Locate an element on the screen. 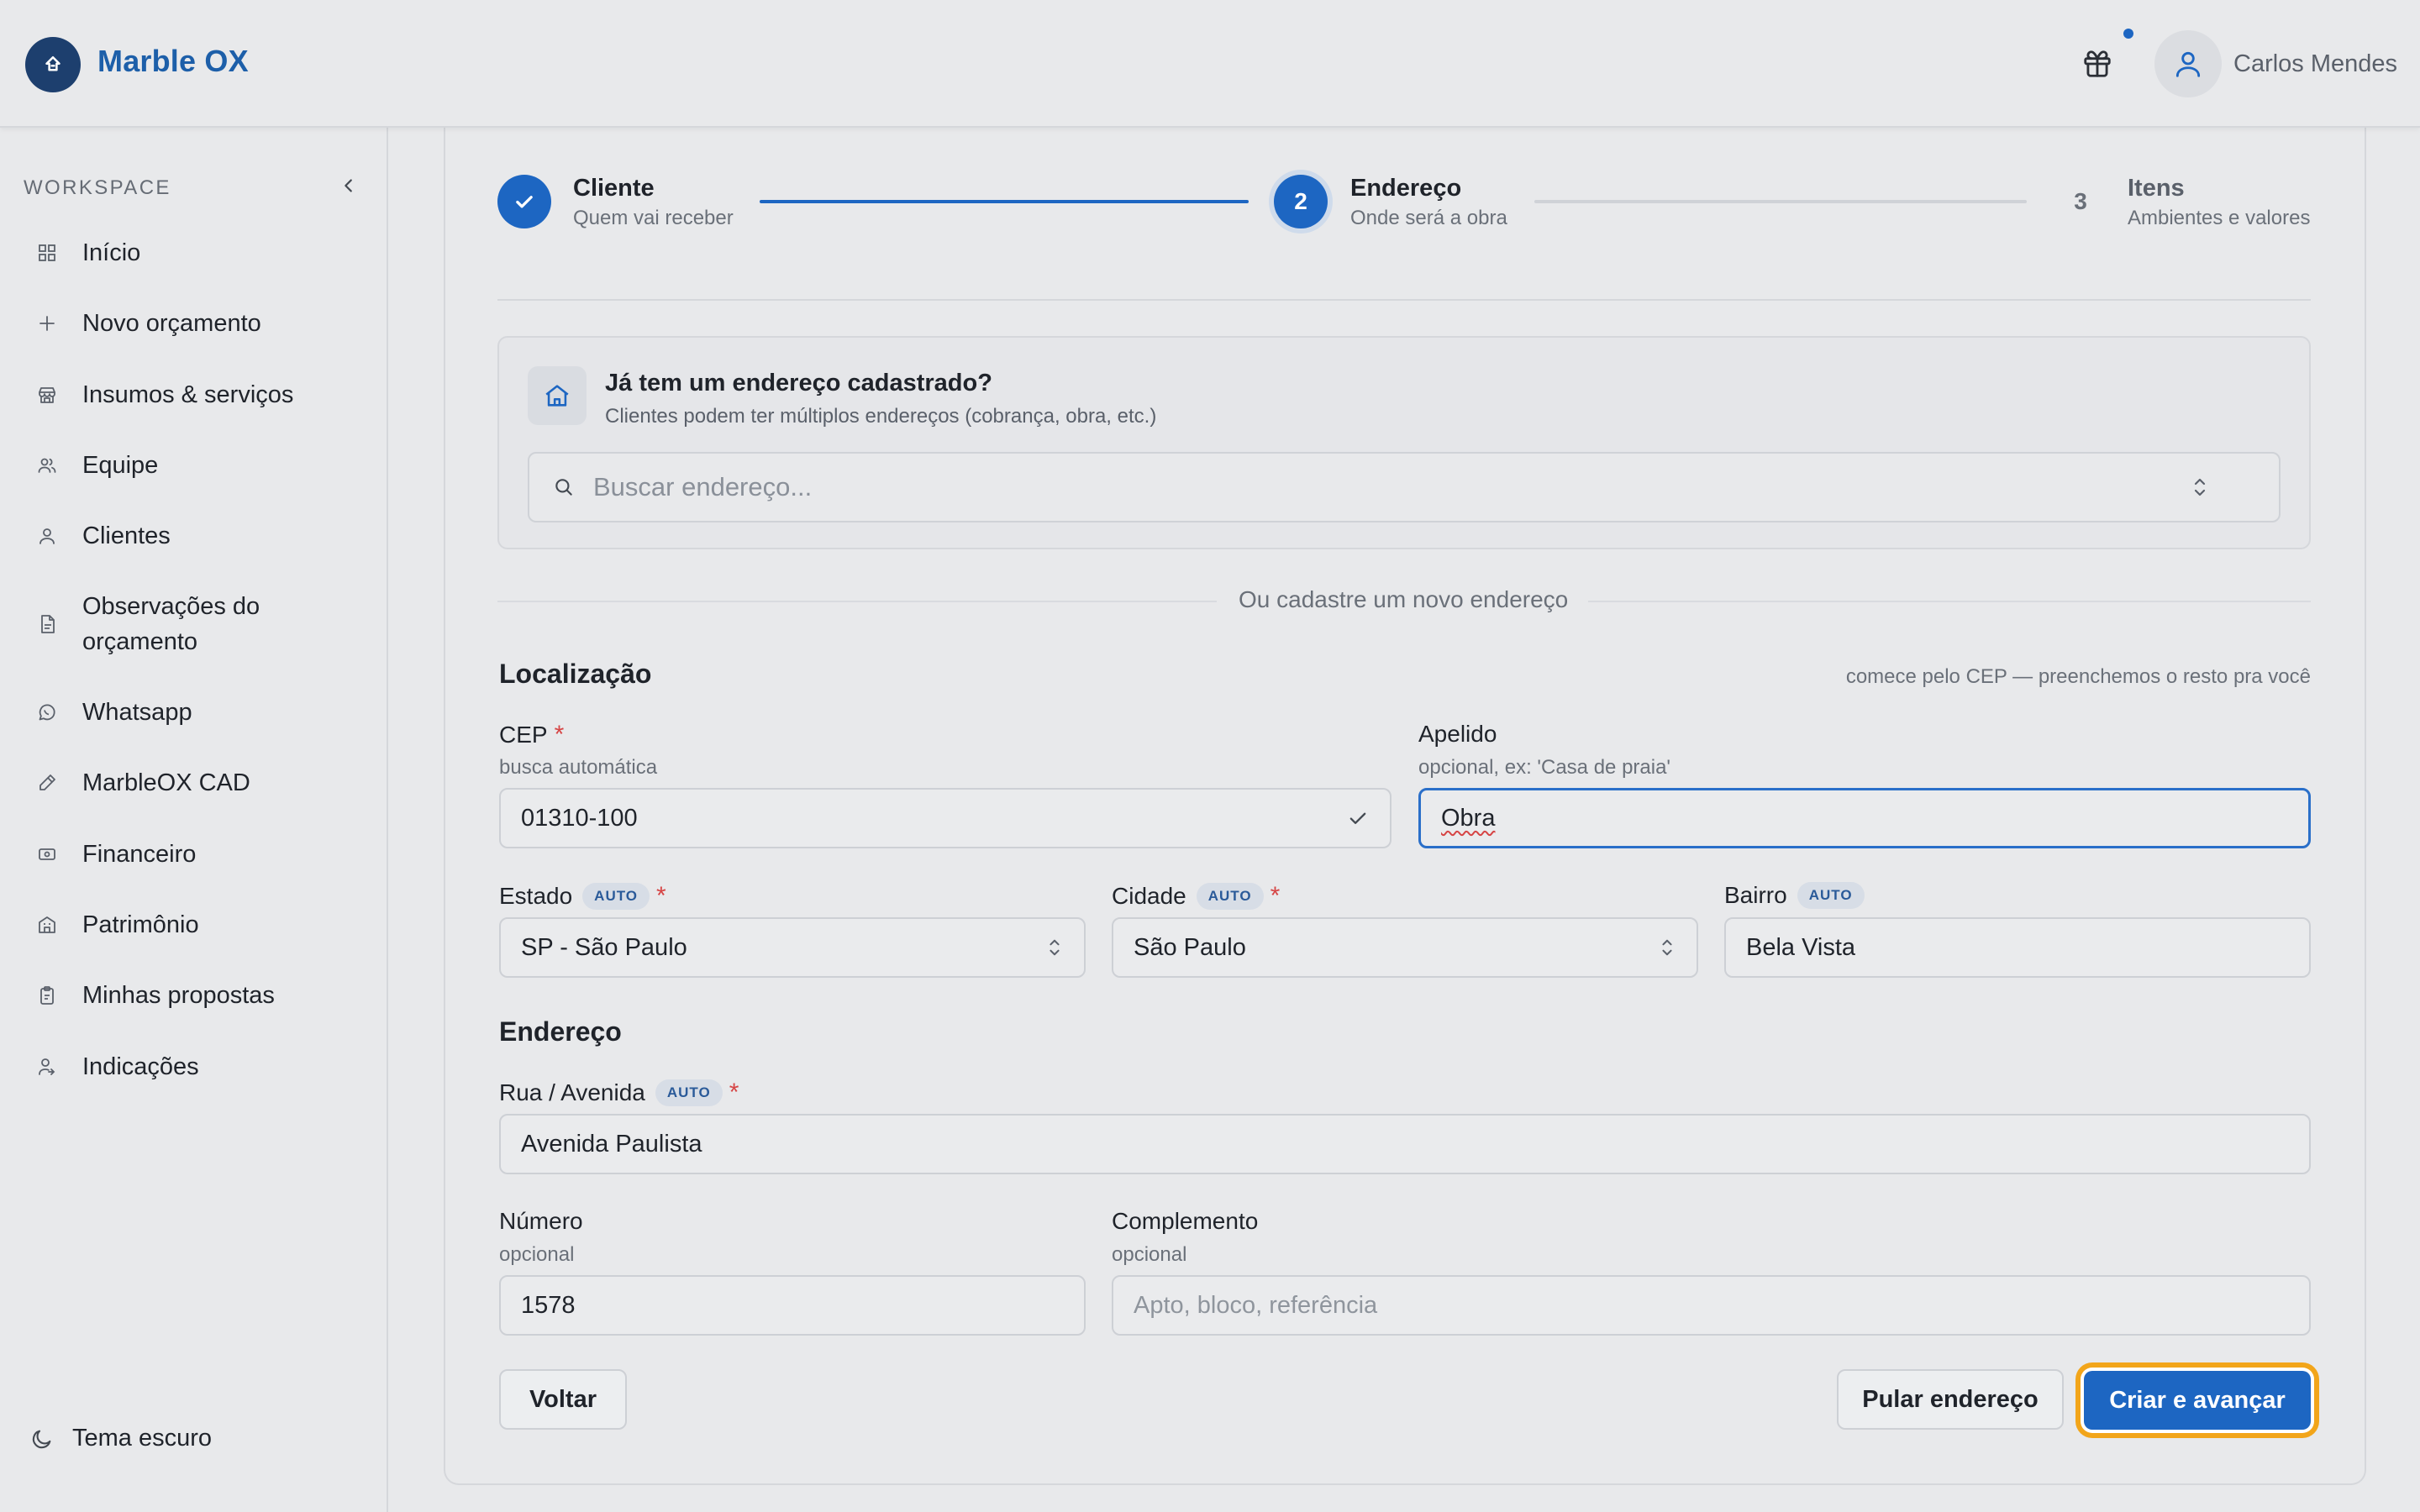  step-1-title: Cliente is located at coordinates (614, 188).